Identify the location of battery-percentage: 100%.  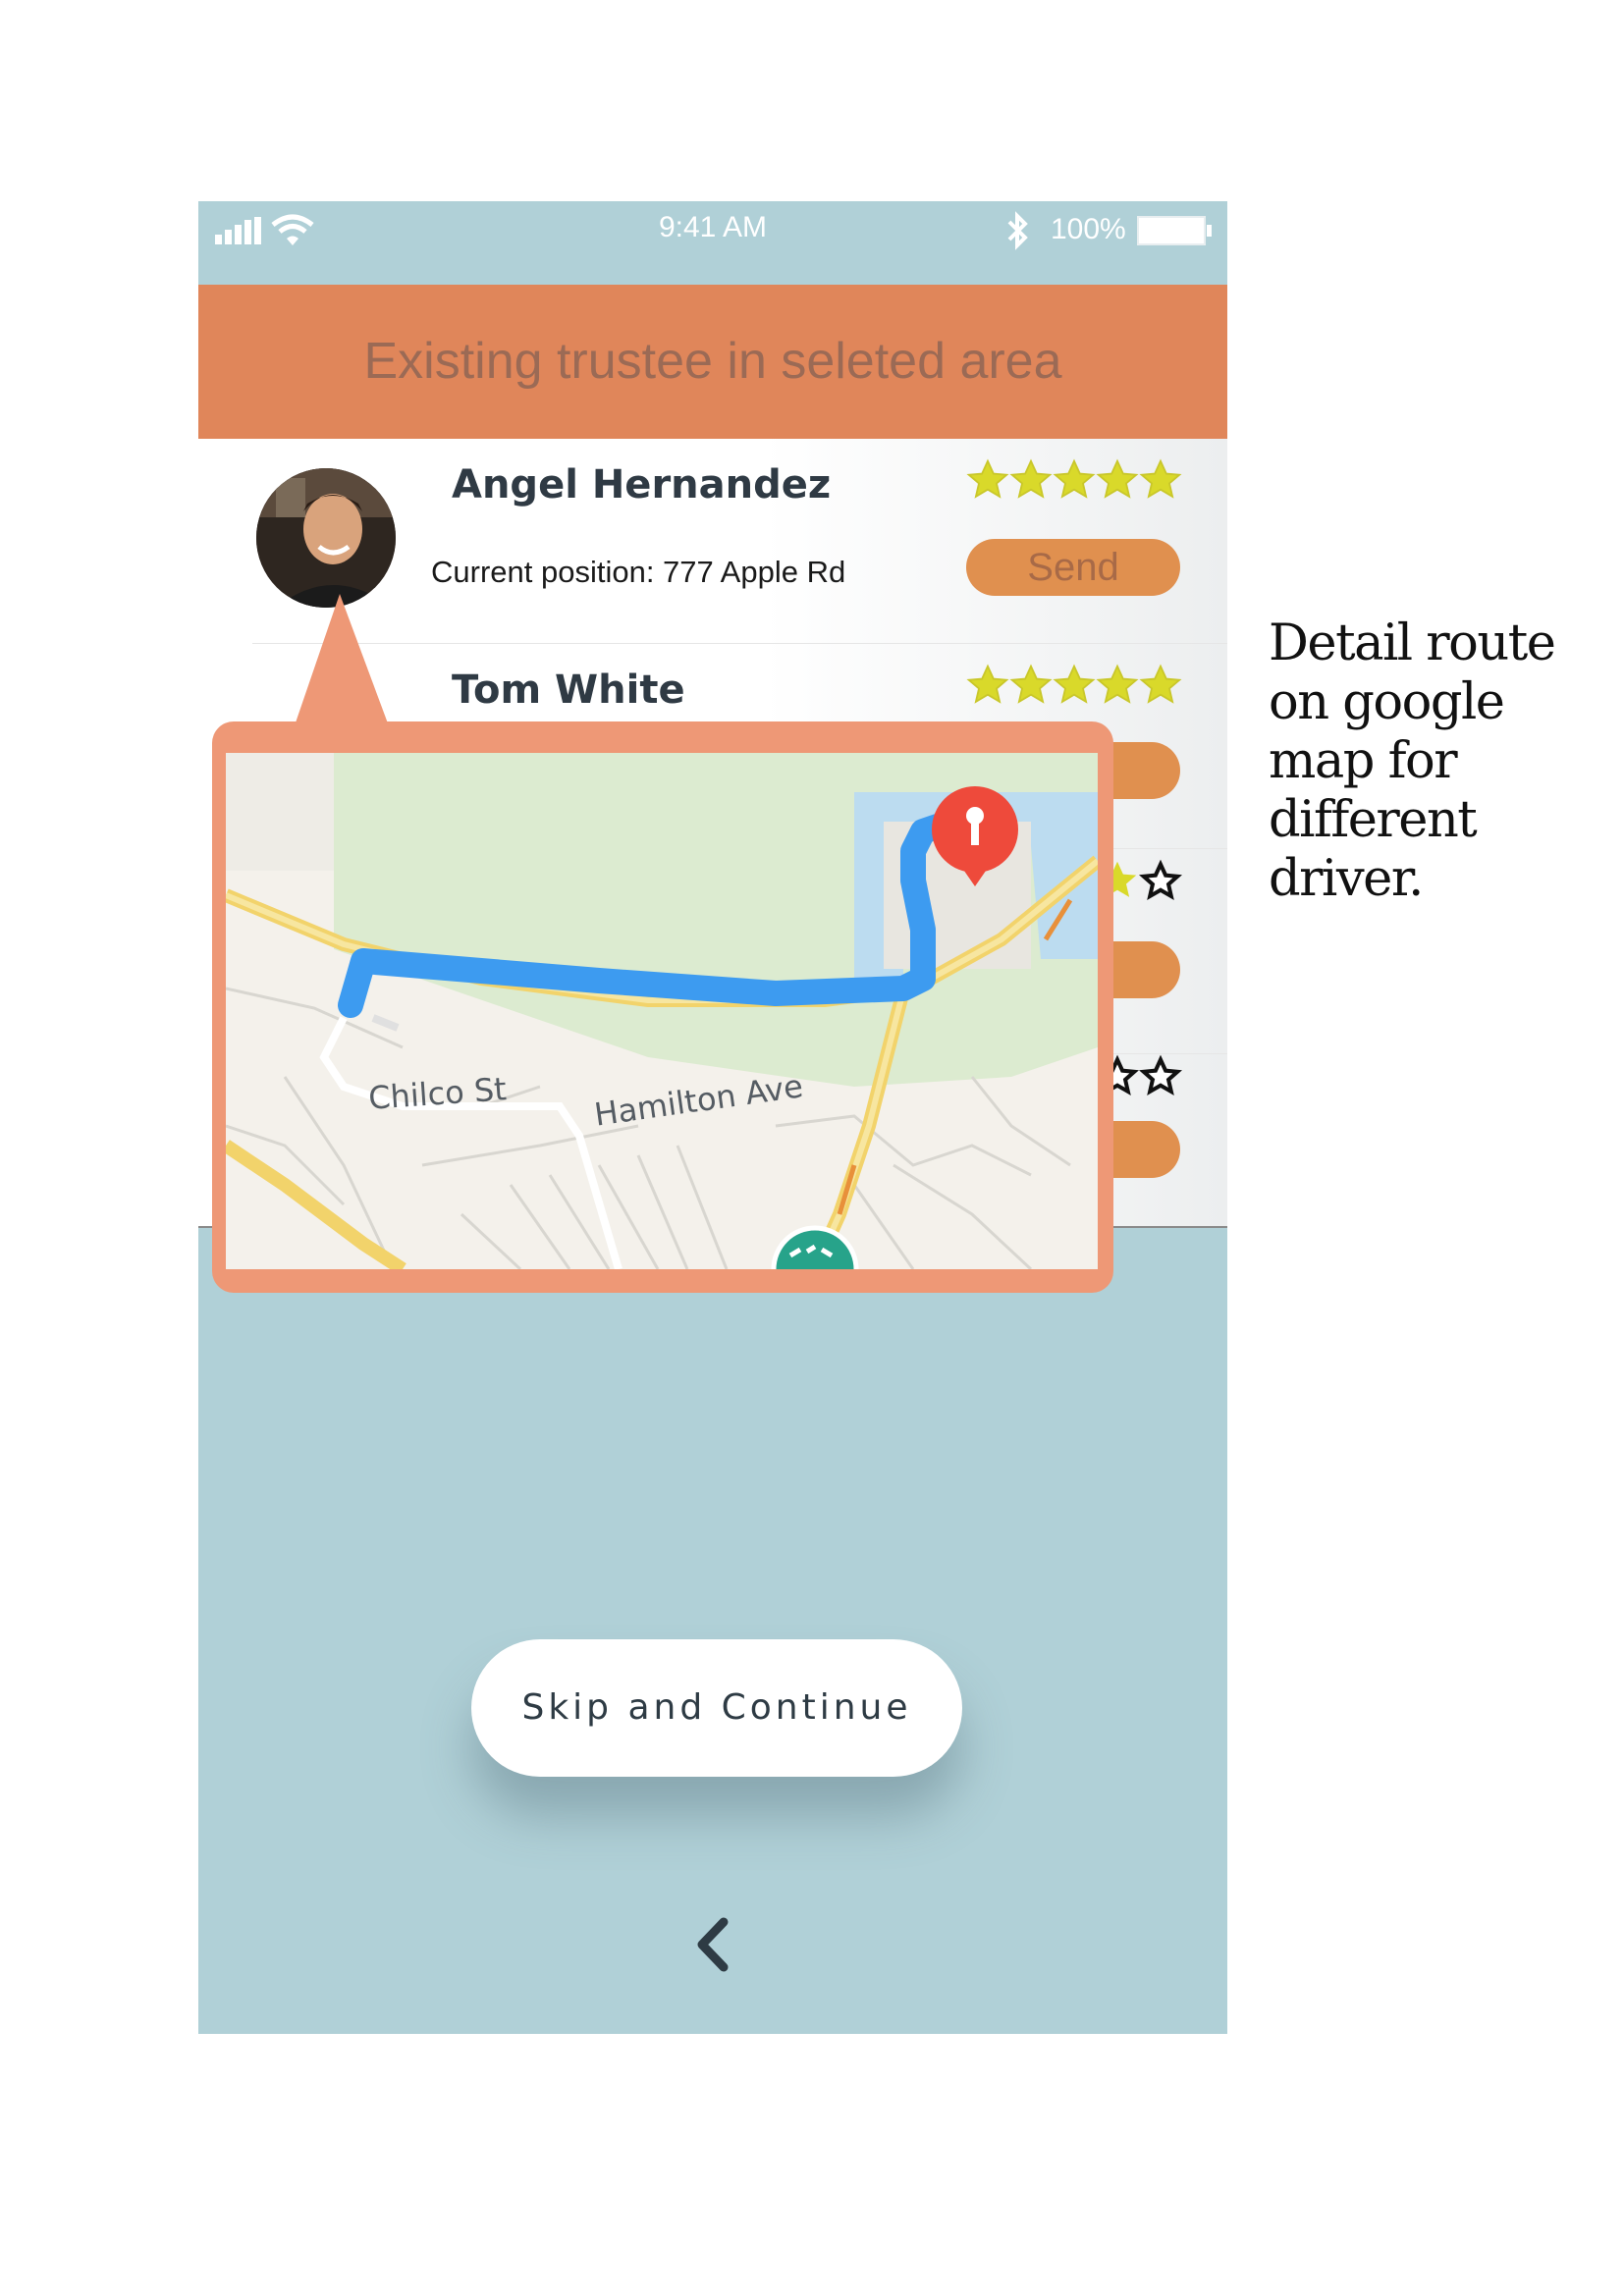
(1088, 229).